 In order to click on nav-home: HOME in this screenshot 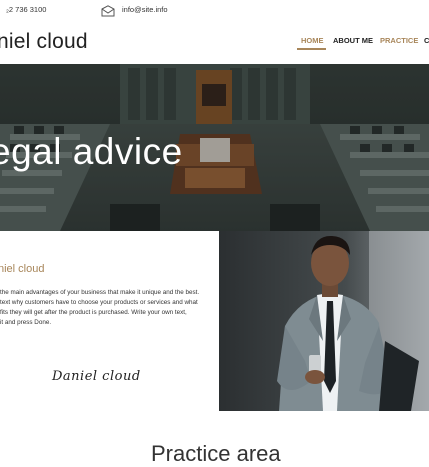, I will do `click(312, 40)`.